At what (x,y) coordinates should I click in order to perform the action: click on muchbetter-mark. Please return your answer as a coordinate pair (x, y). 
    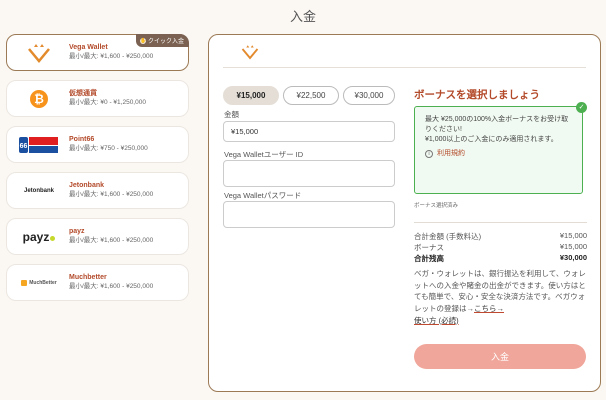
    Looking at the image, I should click on (24, 282).